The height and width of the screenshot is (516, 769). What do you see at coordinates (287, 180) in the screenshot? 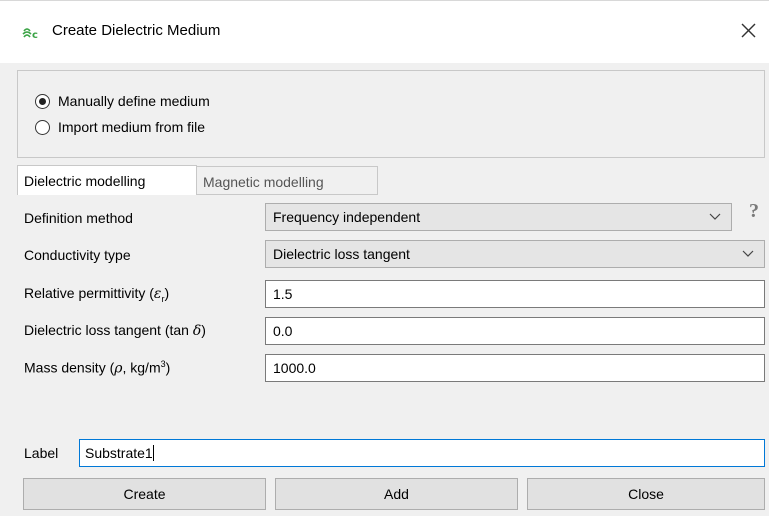
I see `tab-magnetic-modelling: Magnetic modelling` at bounding box center [287, 180].